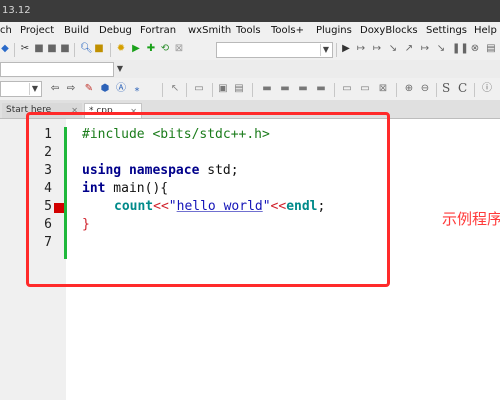  What do you see at coordinates (179, 49) in the screenshot?
I see `abort-icon: ⊠` at bounding box center [179, 49].